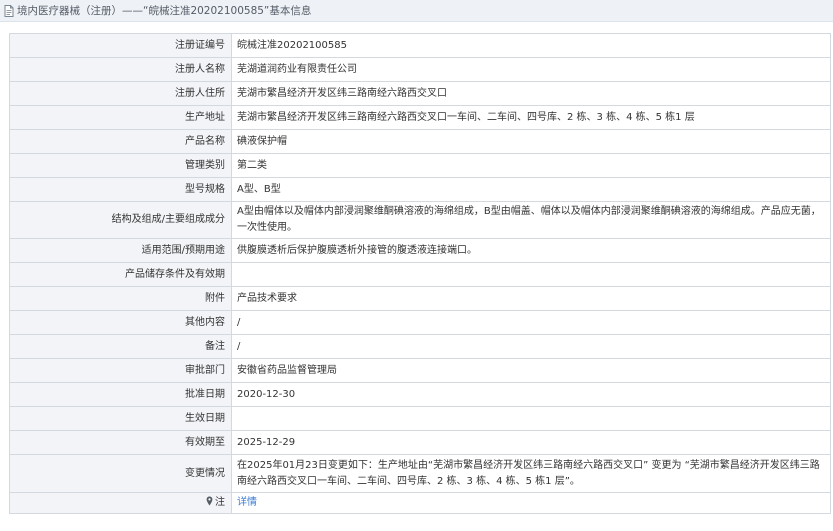 This screenshot has height=531, width=833. What do you see at coordinates (120, 442) in the screenshot?
I see `row-label: 有效期至` at bounding box center [120, 442].